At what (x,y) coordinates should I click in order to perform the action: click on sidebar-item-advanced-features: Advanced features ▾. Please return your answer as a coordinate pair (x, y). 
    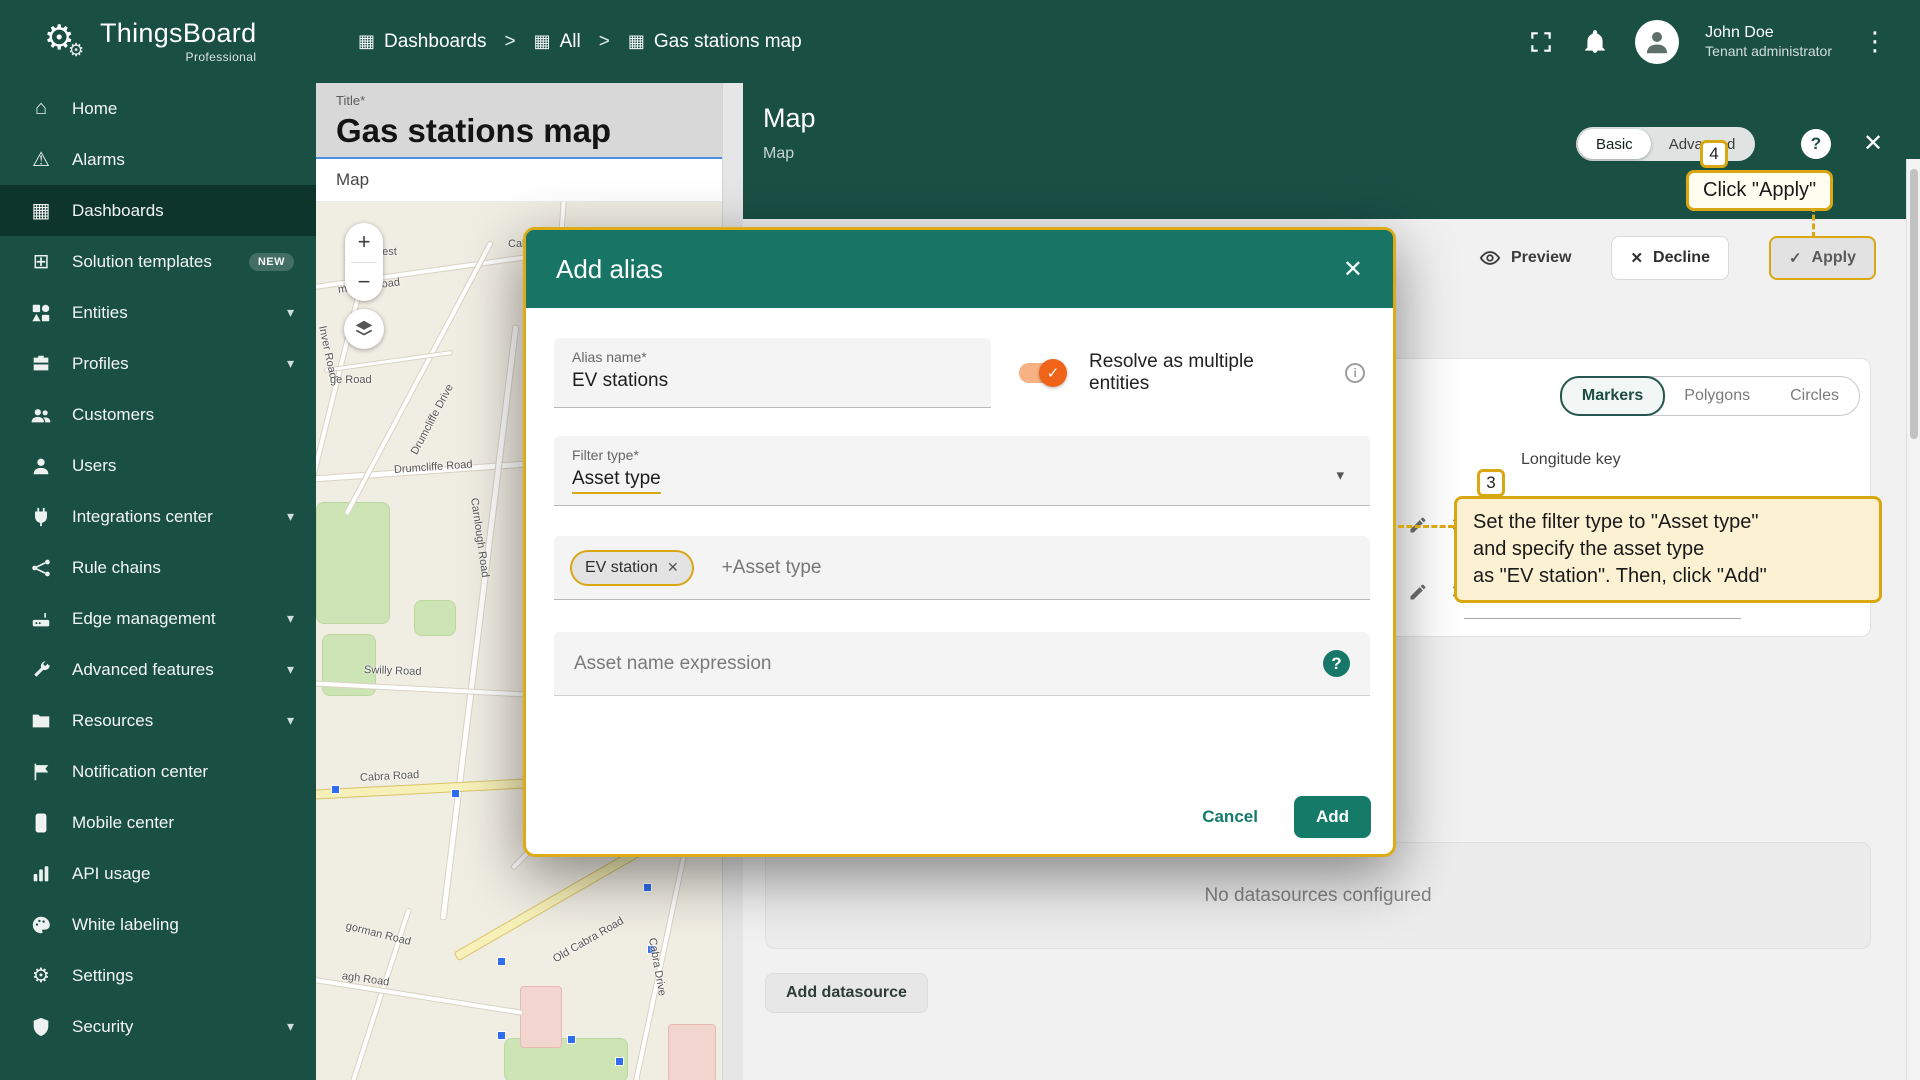
    Looking at the image, I should click on (158, 669).